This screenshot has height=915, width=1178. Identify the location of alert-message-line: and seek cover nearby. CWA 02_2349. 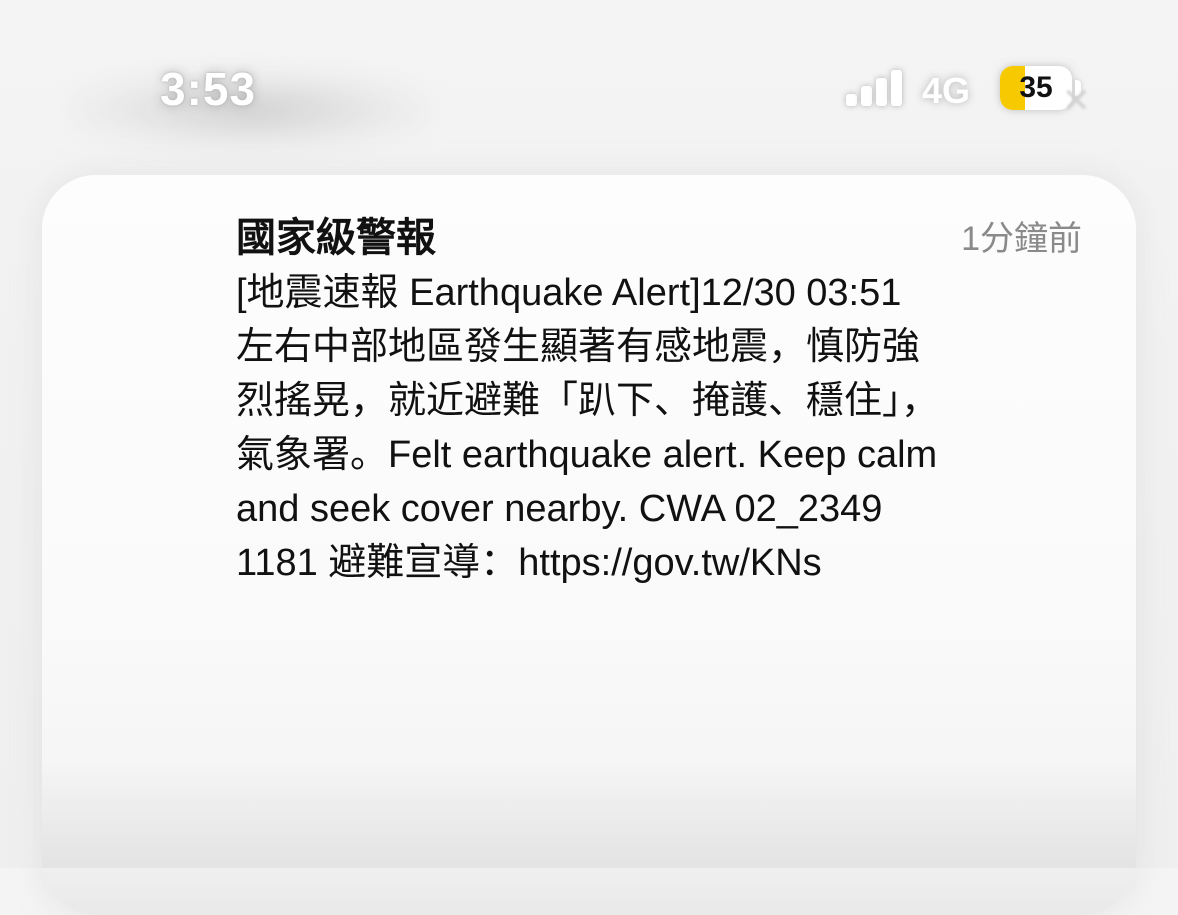
(559, 509).